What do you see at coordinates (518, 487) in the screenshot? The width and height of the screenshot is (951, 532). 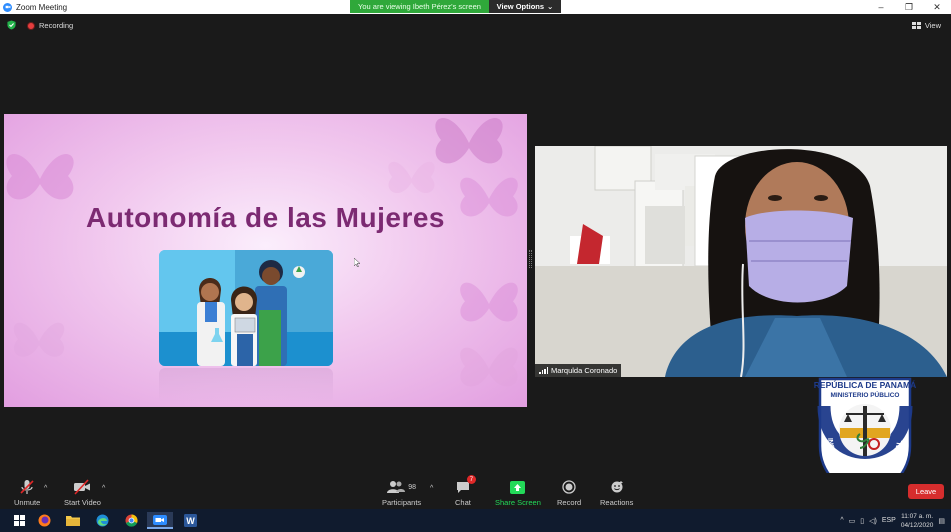 I see `share-screen-arrow-icon` at bounding box center [518, 487].